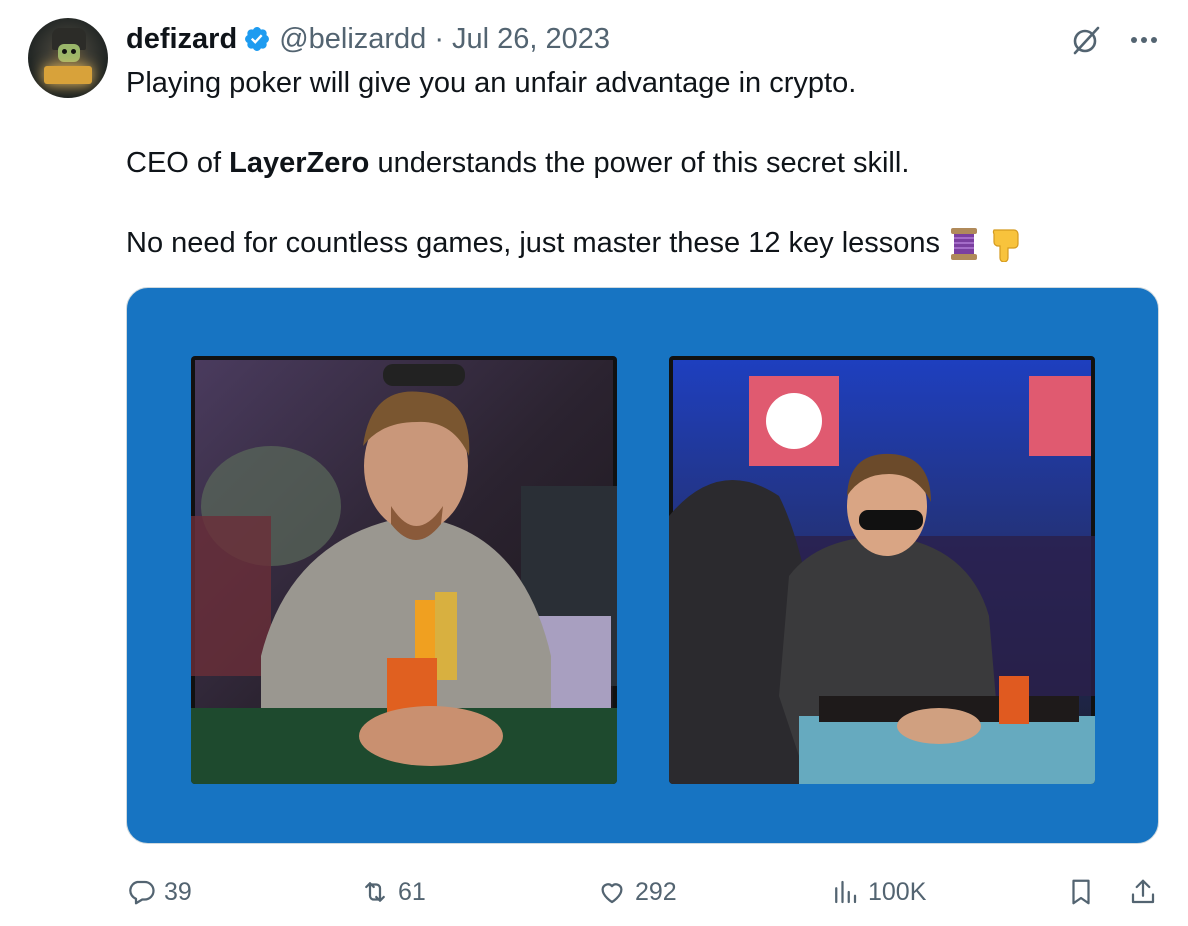 The width and height of the screenshot is (1188, 926). I want to click on share-icon, so click(1143, 891).